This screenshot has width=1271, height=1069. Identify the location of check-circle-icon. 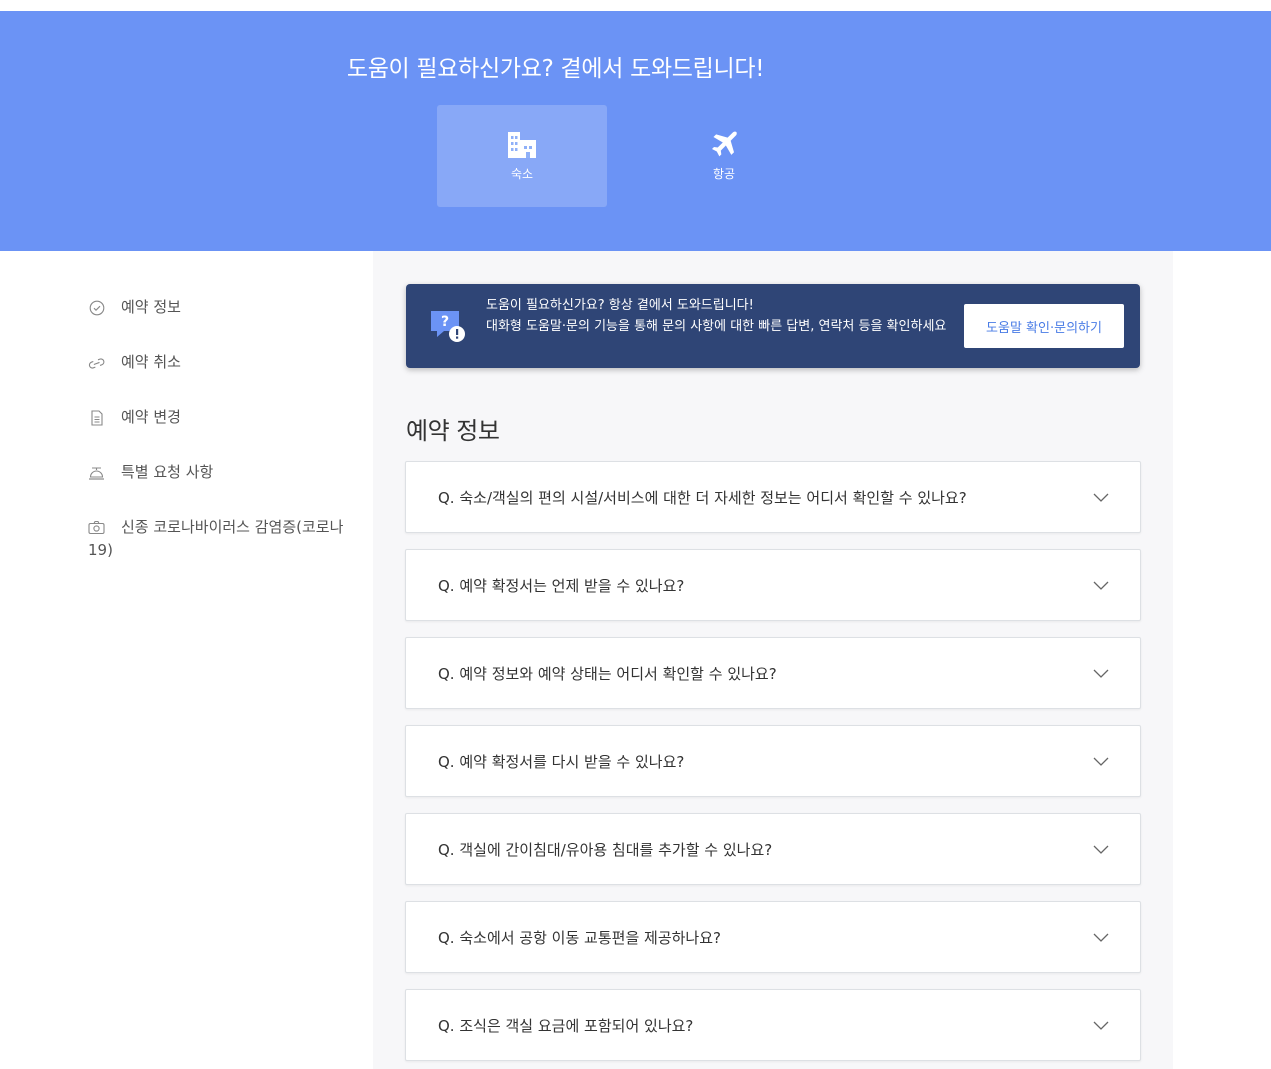
(96, 307).